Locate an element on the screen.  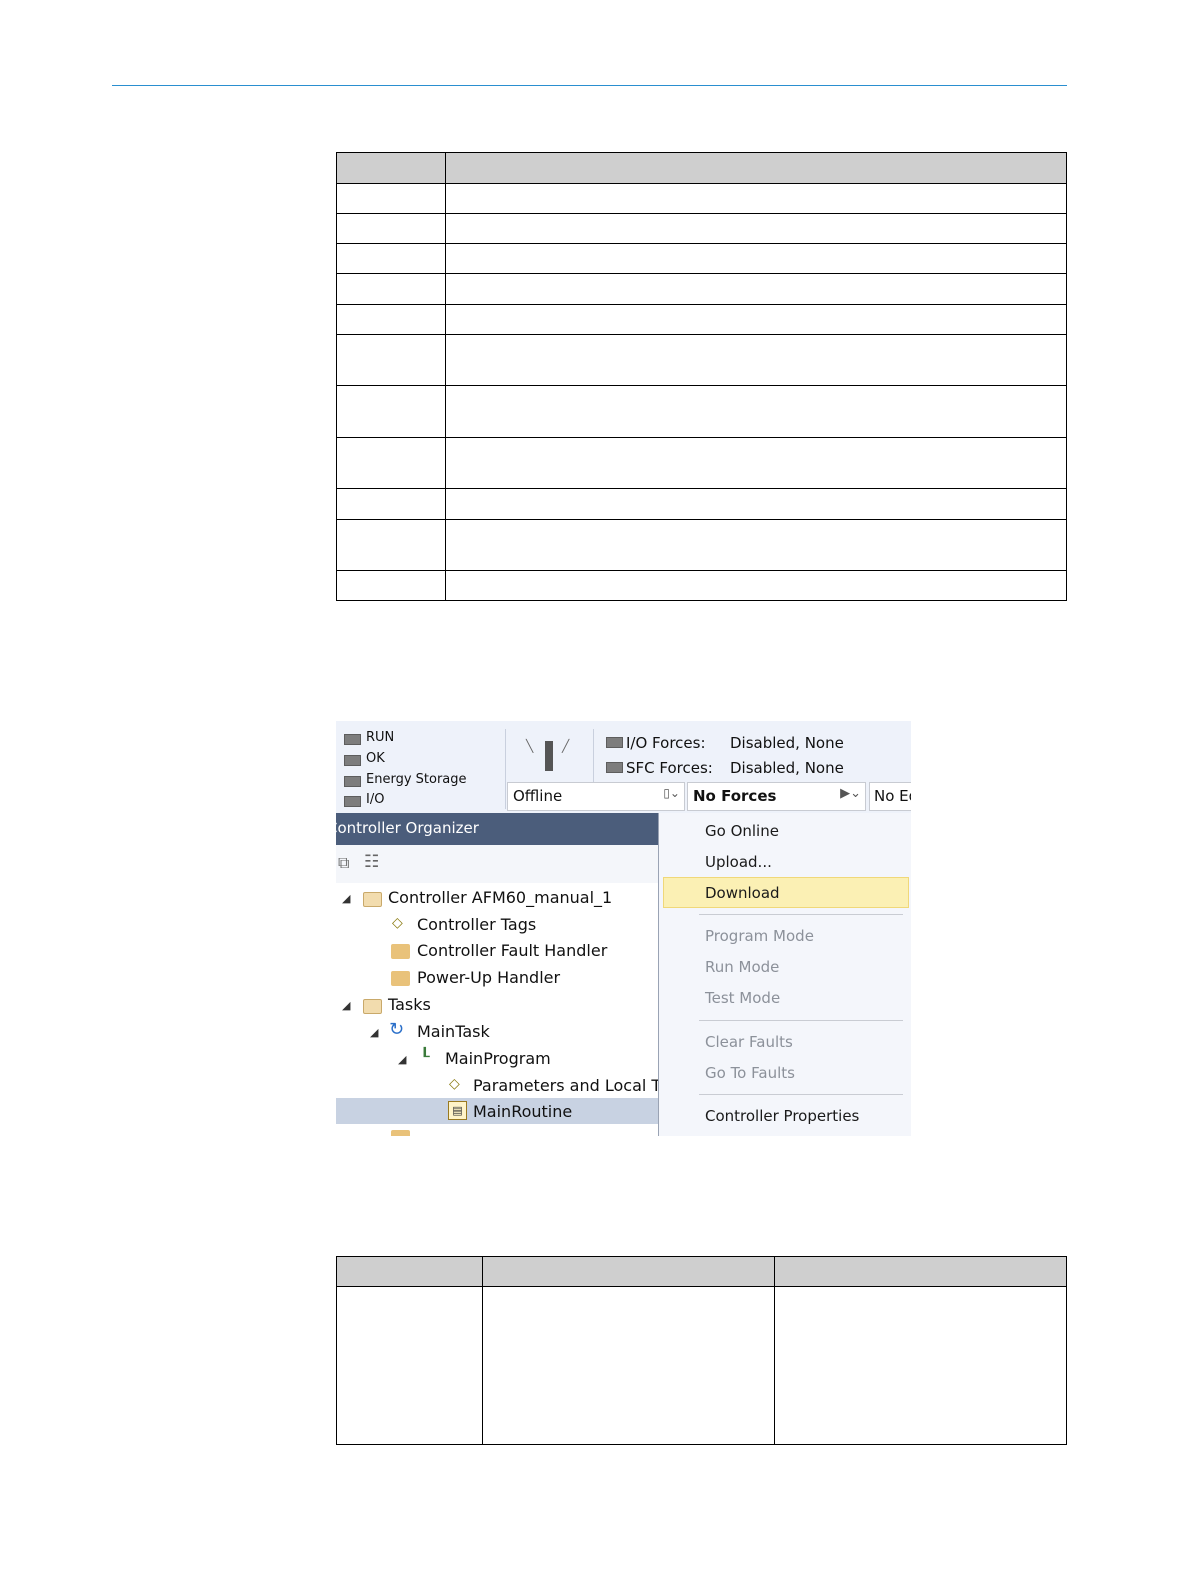
program-icon: ┖ is located at coordinates (425, 1056).